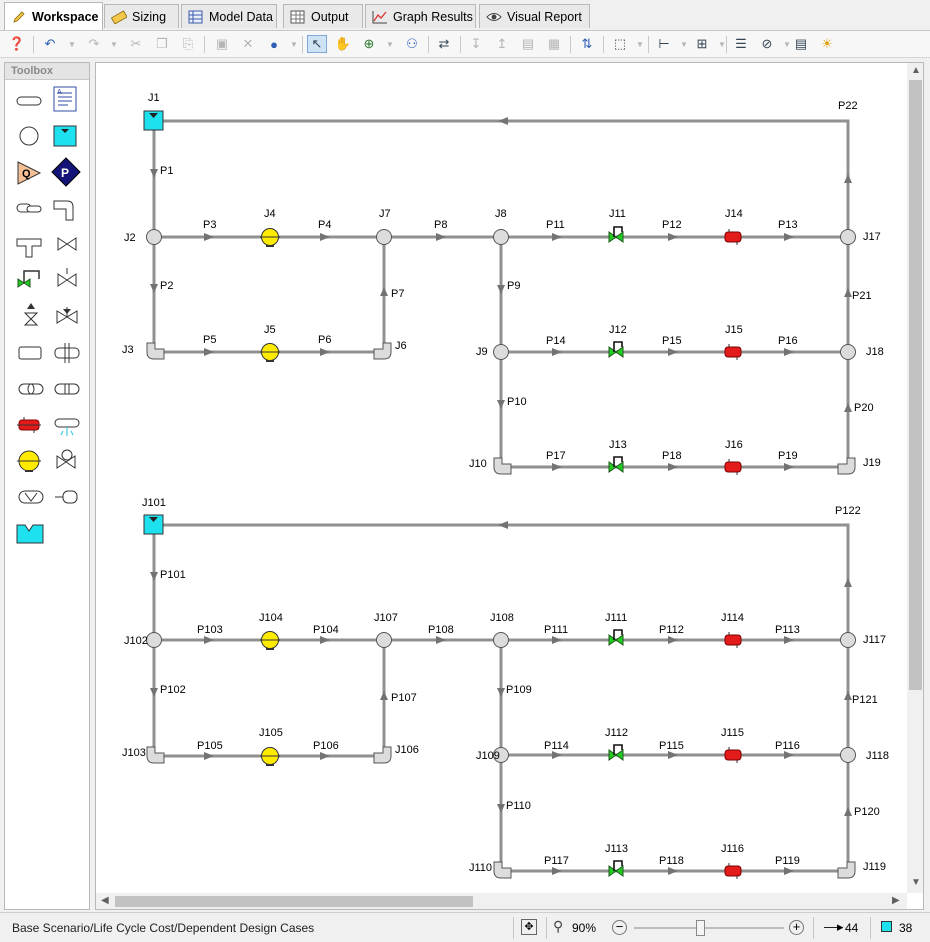 The height and width of the screenshot is (942, 930). What do you see at coordinates (188, 44) in the screenshot?
I see `paste-icon: ⎘` at bounding box center [188, 44].